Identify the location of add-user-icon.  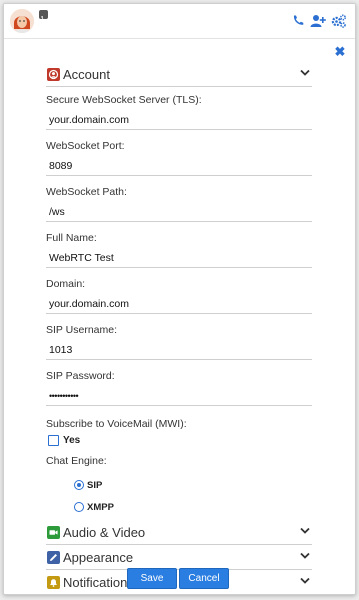
(318, 21).